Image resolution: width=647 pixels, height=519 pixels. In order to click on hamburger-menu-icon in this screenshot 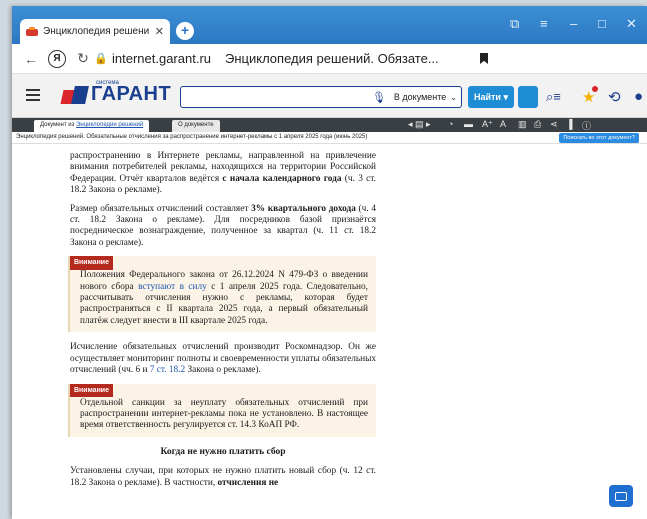, I will do `click(33, 96)`.